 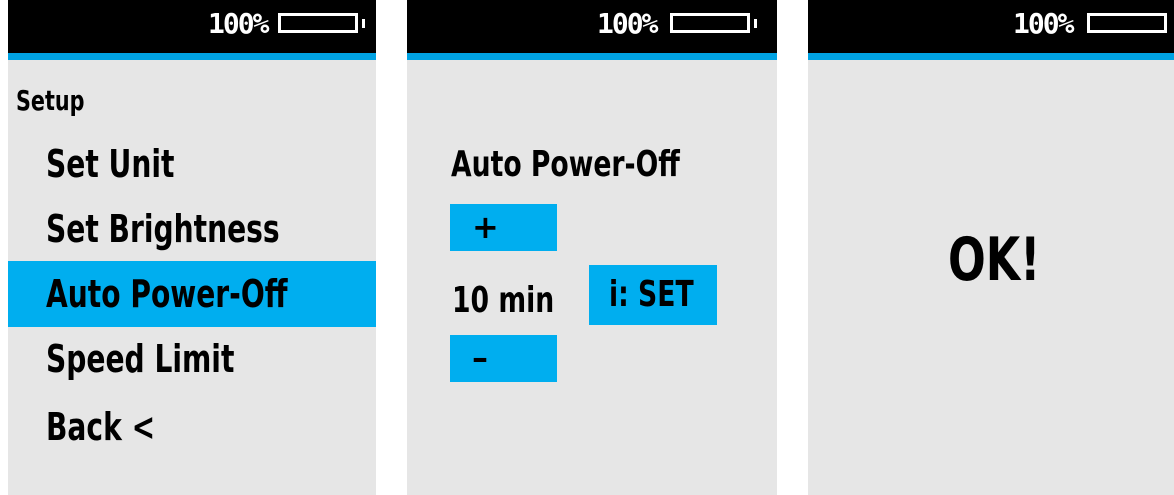 I want to click on menu-item-auto-power-off: Auto Power-Off, so click(x=192, y=294).